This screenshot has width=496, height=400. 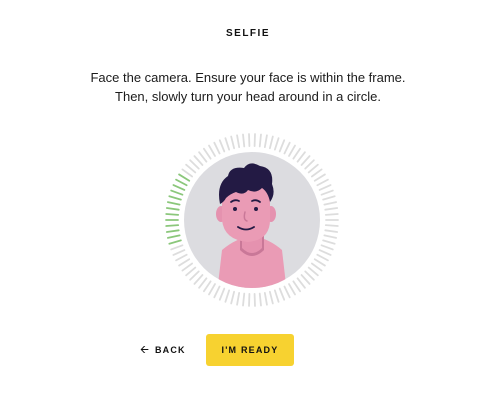 What do you see at coordinates (247, 33) in the screenshot?
I see `page-title: SELFIE` at bounding box center [247, 33].